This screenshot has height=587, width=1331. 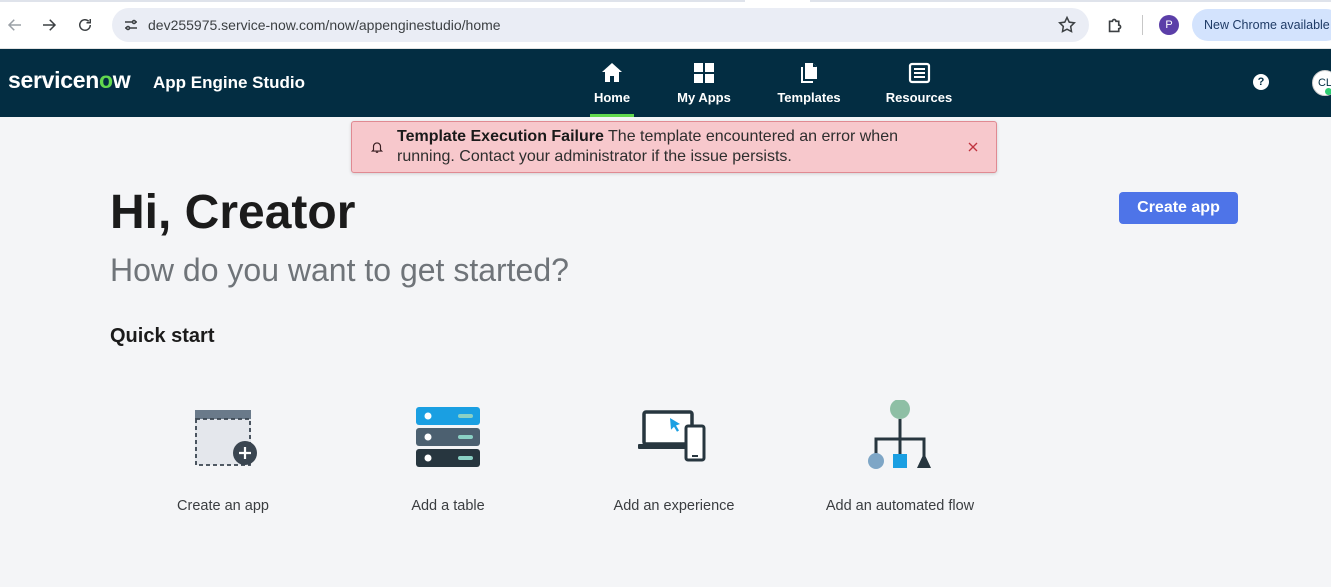 I want to click on bell-icon, so click(x=377, y=147).